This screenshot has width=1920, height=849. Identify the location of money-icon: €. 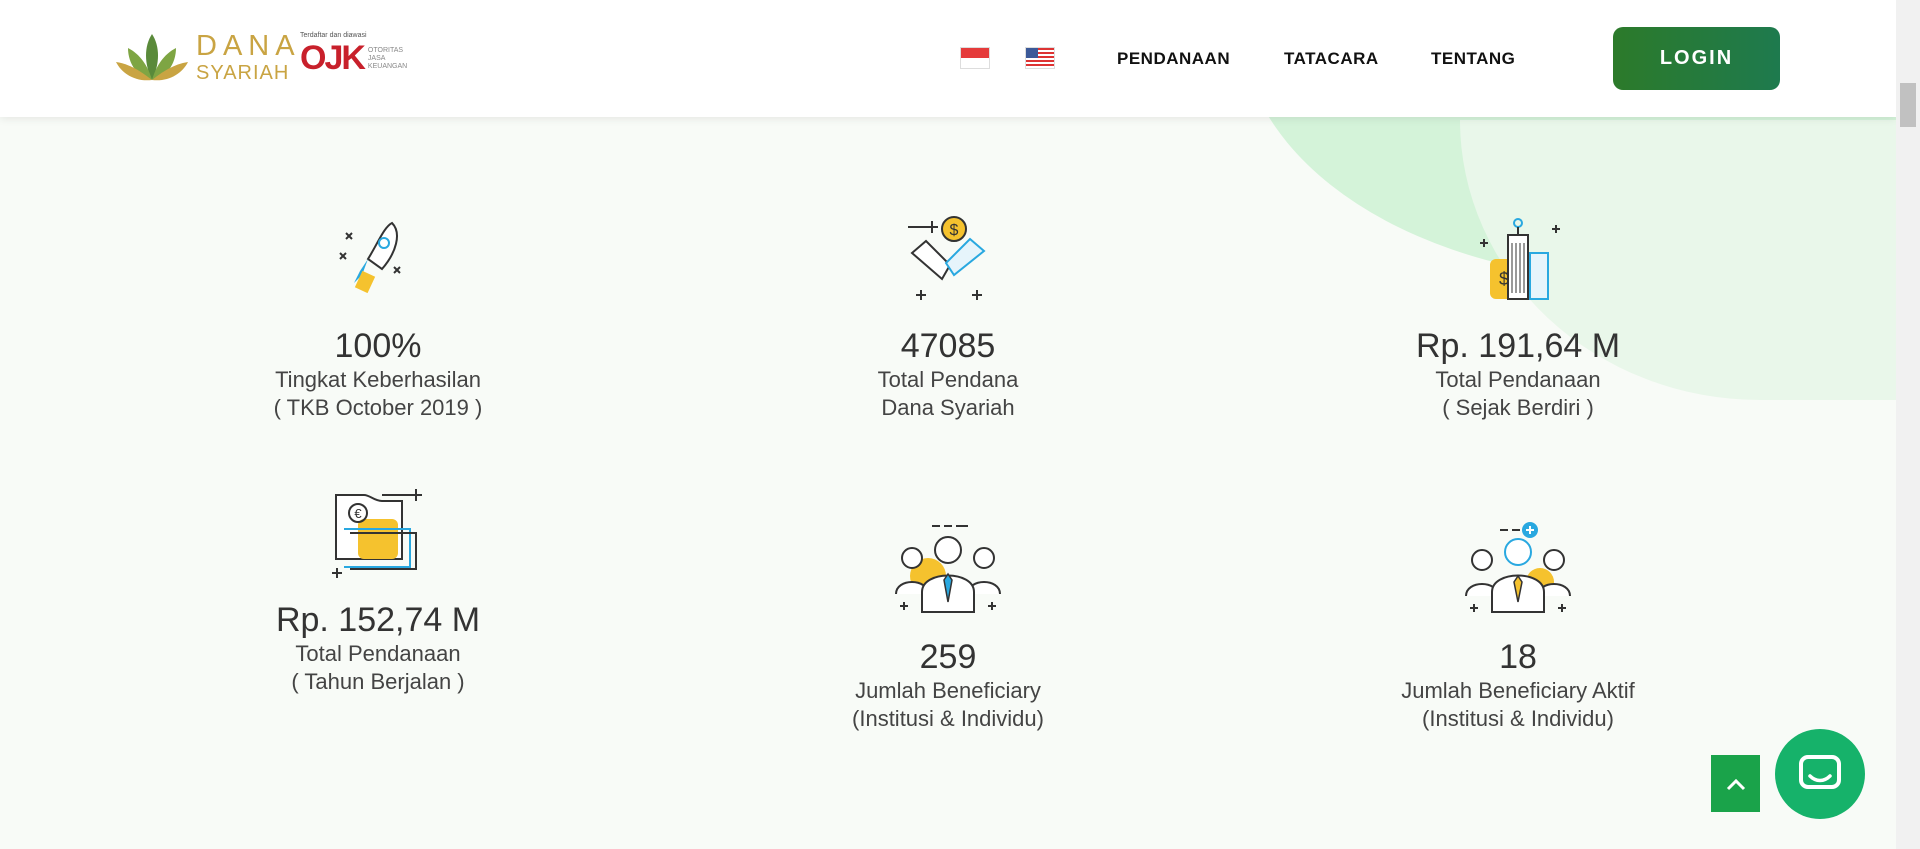
(377, 533).